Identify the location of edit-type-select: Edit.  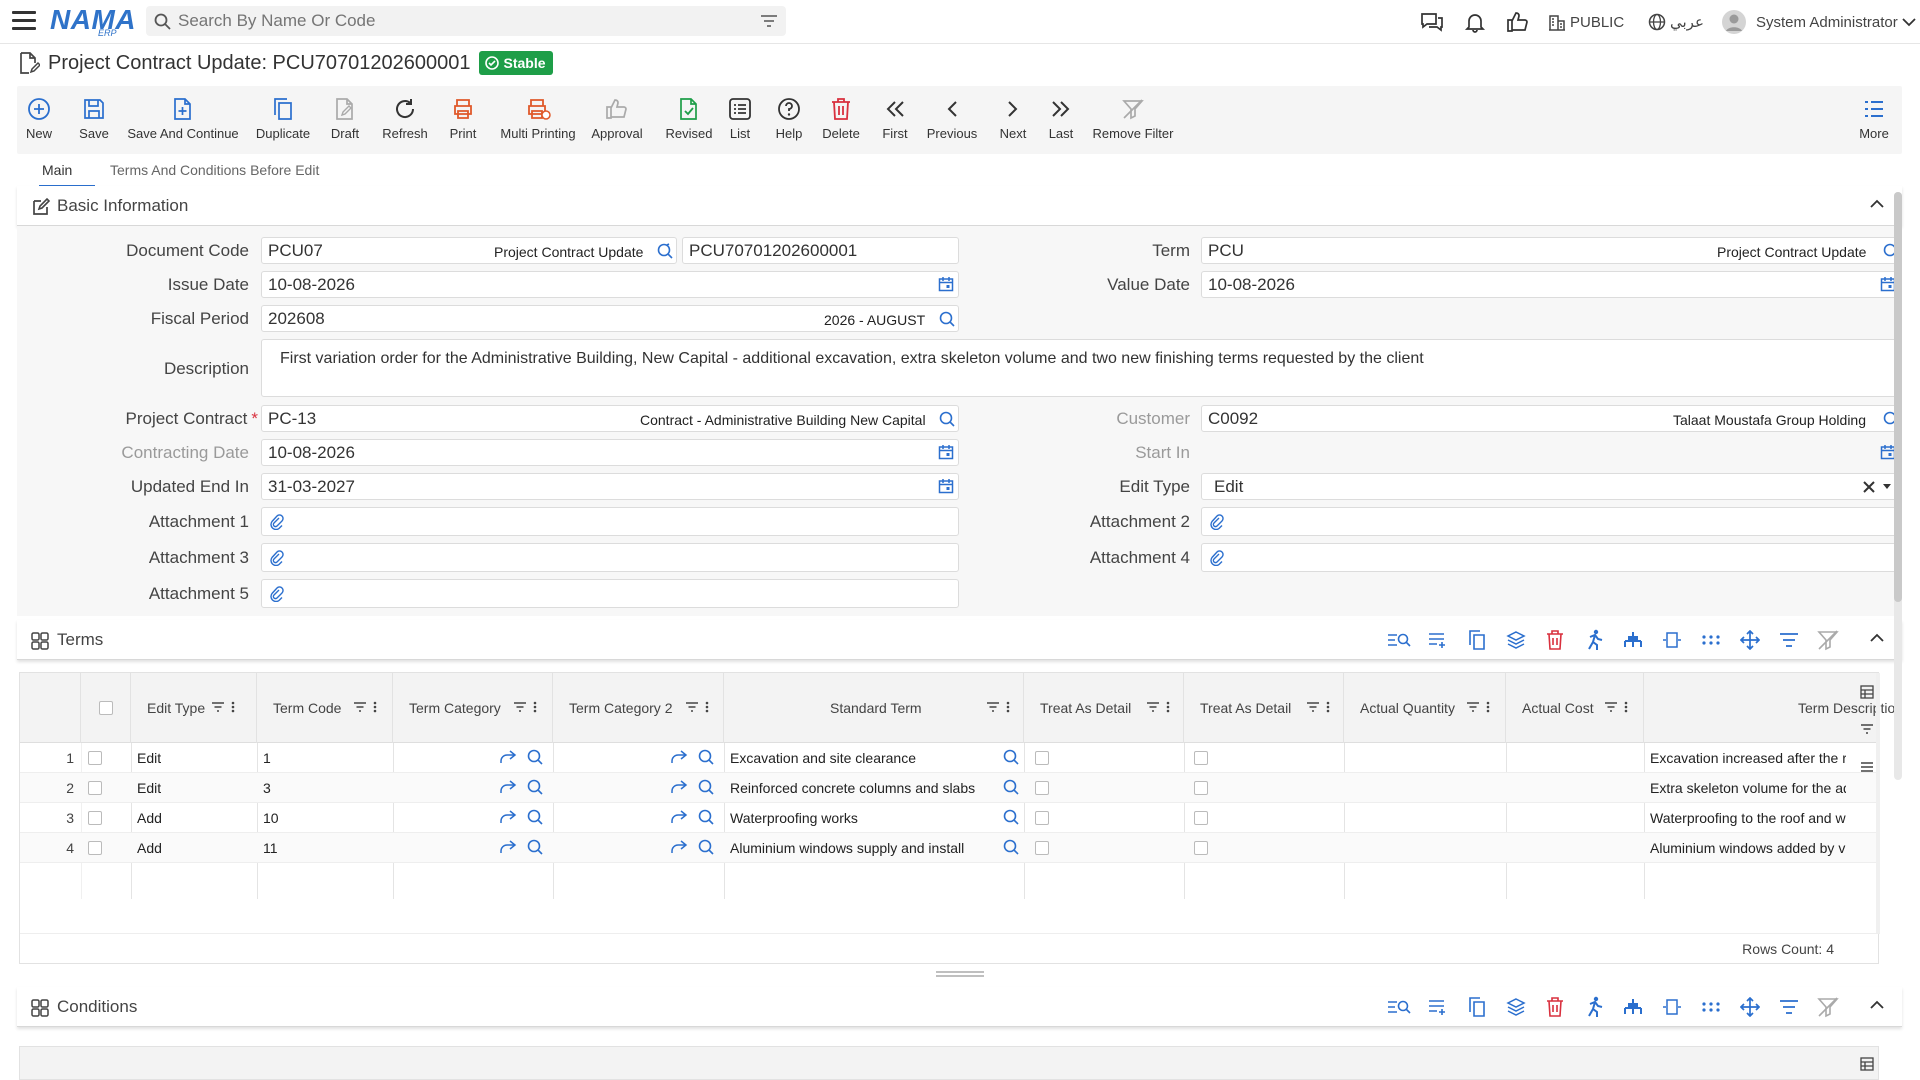
(1549, 486).